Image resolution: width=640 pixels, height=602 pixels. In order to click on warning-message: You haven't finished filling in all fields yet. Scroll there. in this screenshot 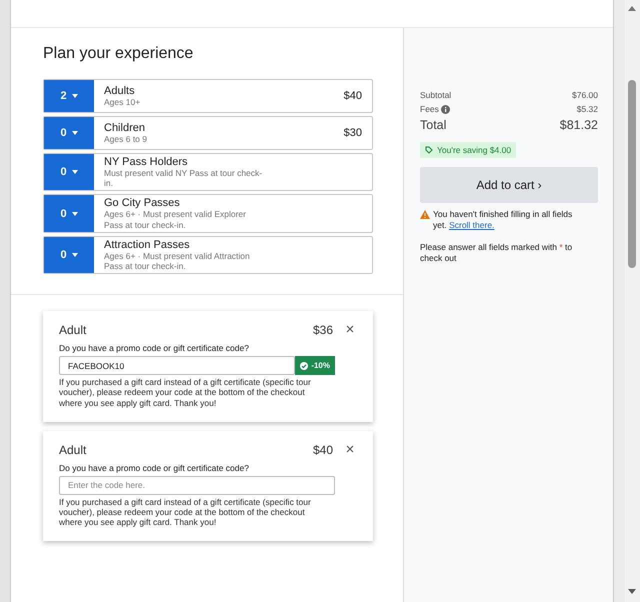, I will do `click(503, 219)`.